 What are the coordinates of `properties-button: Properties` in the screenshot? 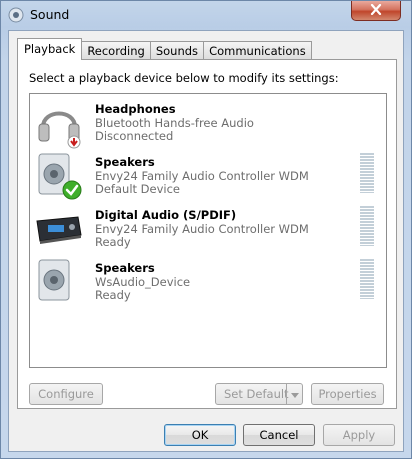 It's located at (347, 394).